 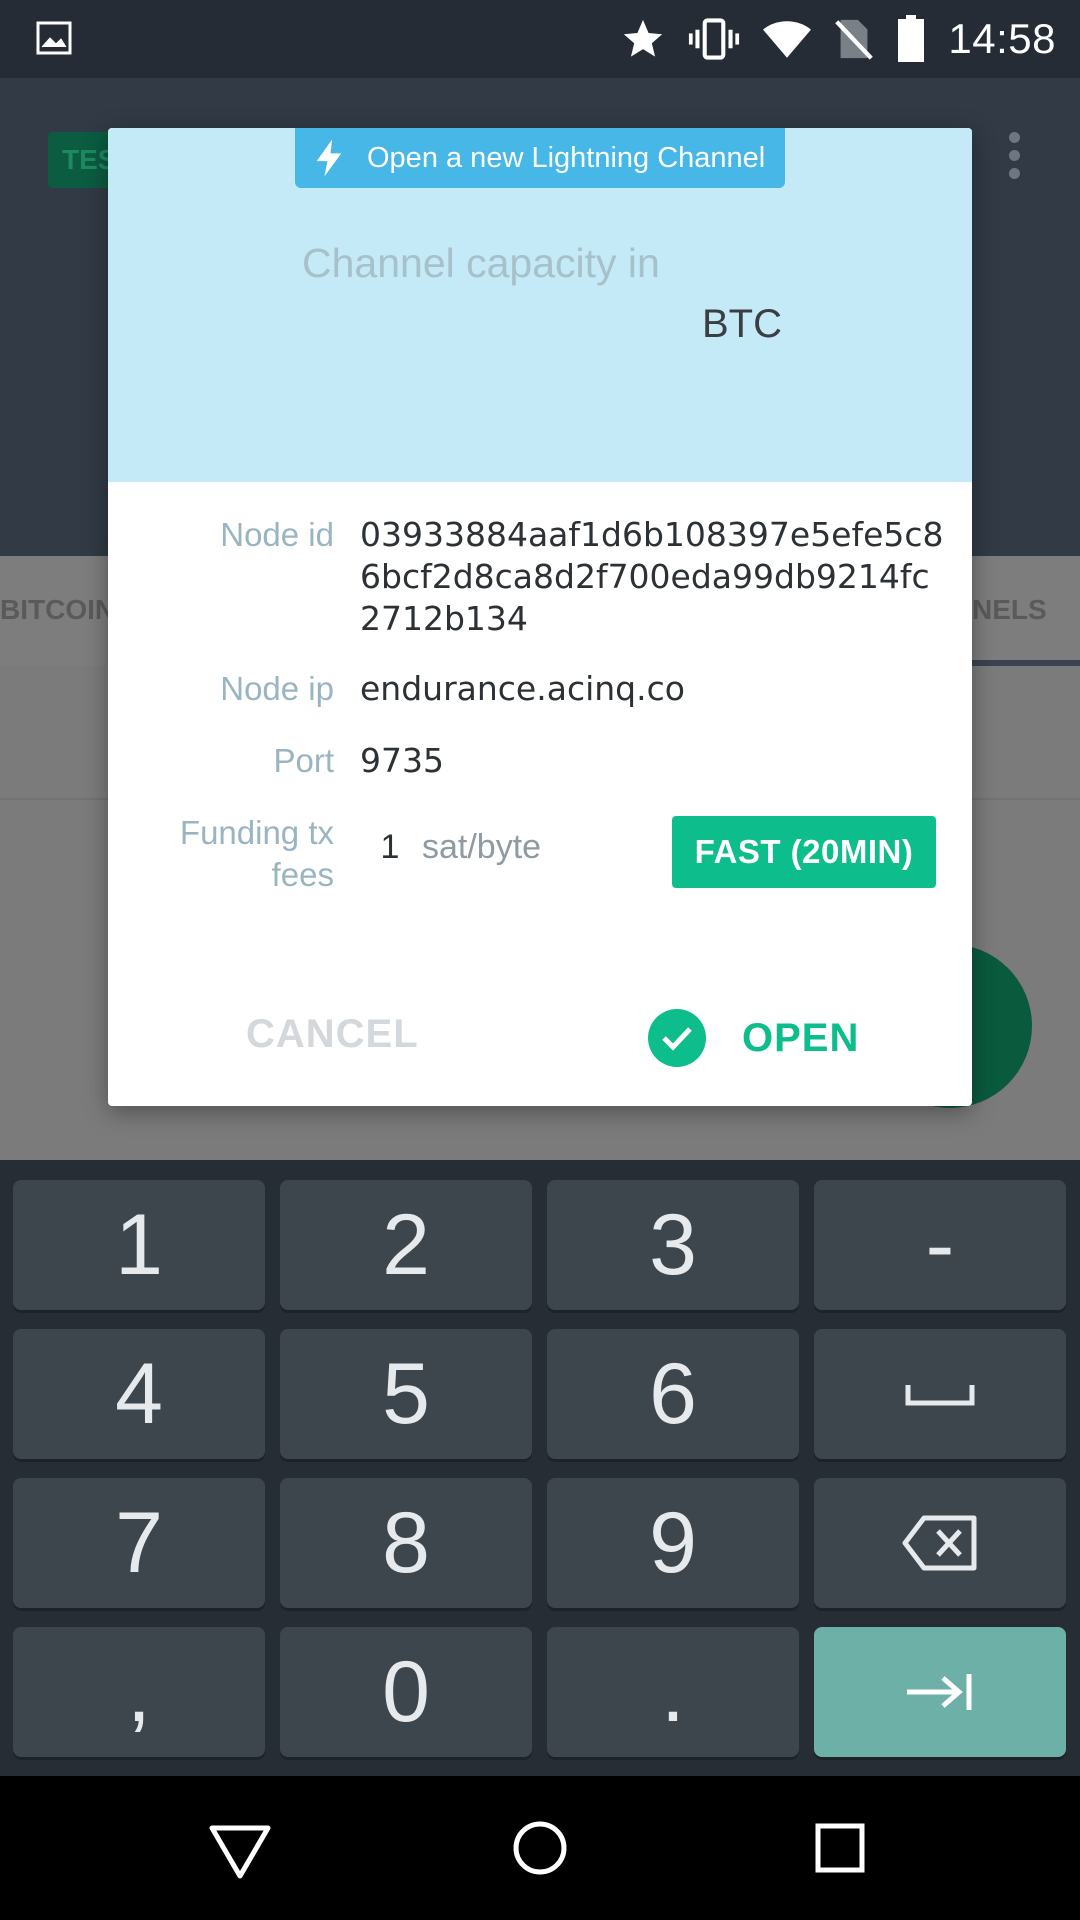 I want to click on key-comma: ,, so click(x=139, y=1692).